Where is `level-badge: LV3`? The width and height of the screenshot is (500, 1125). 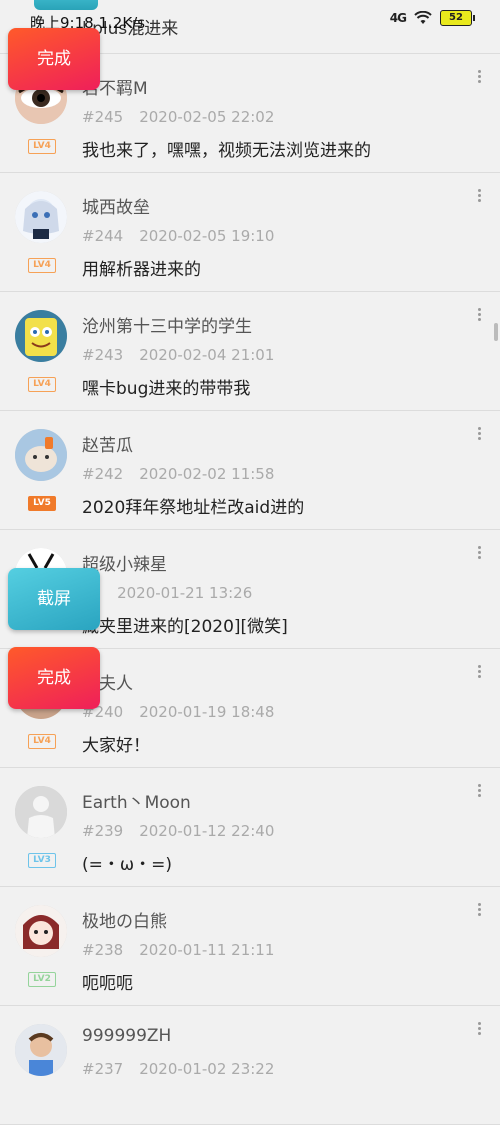
level-badge: LV3 is located at coordinates (42, 860).